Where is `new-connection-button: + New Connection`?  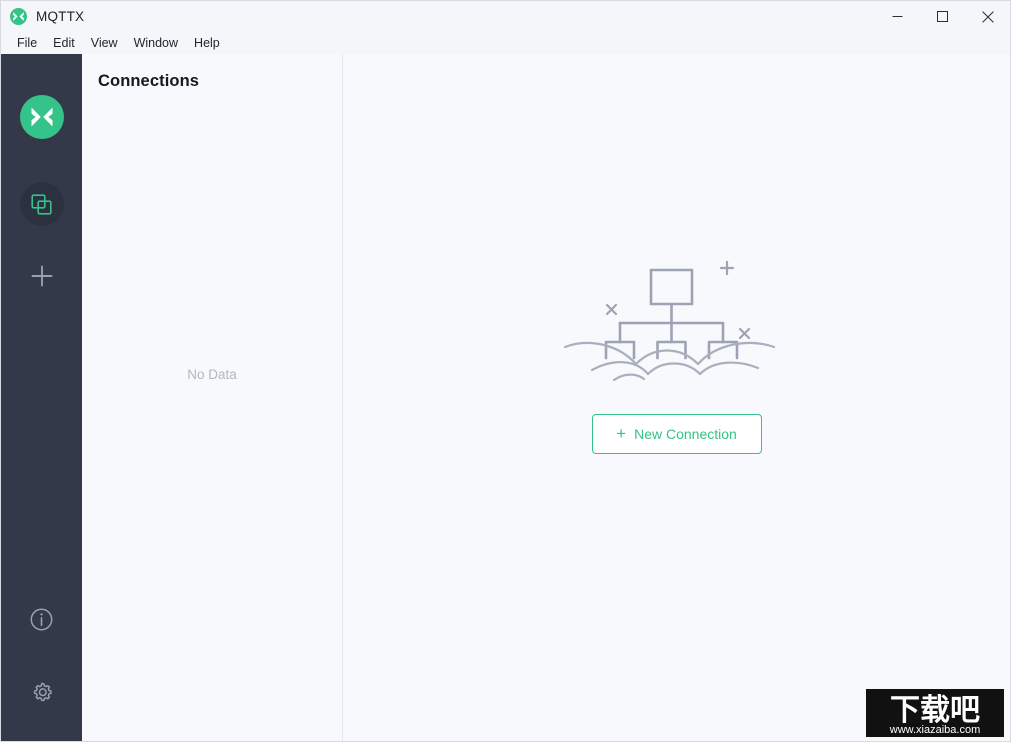 new-connection-button: + New Connection is located at coordinates (676, 434).